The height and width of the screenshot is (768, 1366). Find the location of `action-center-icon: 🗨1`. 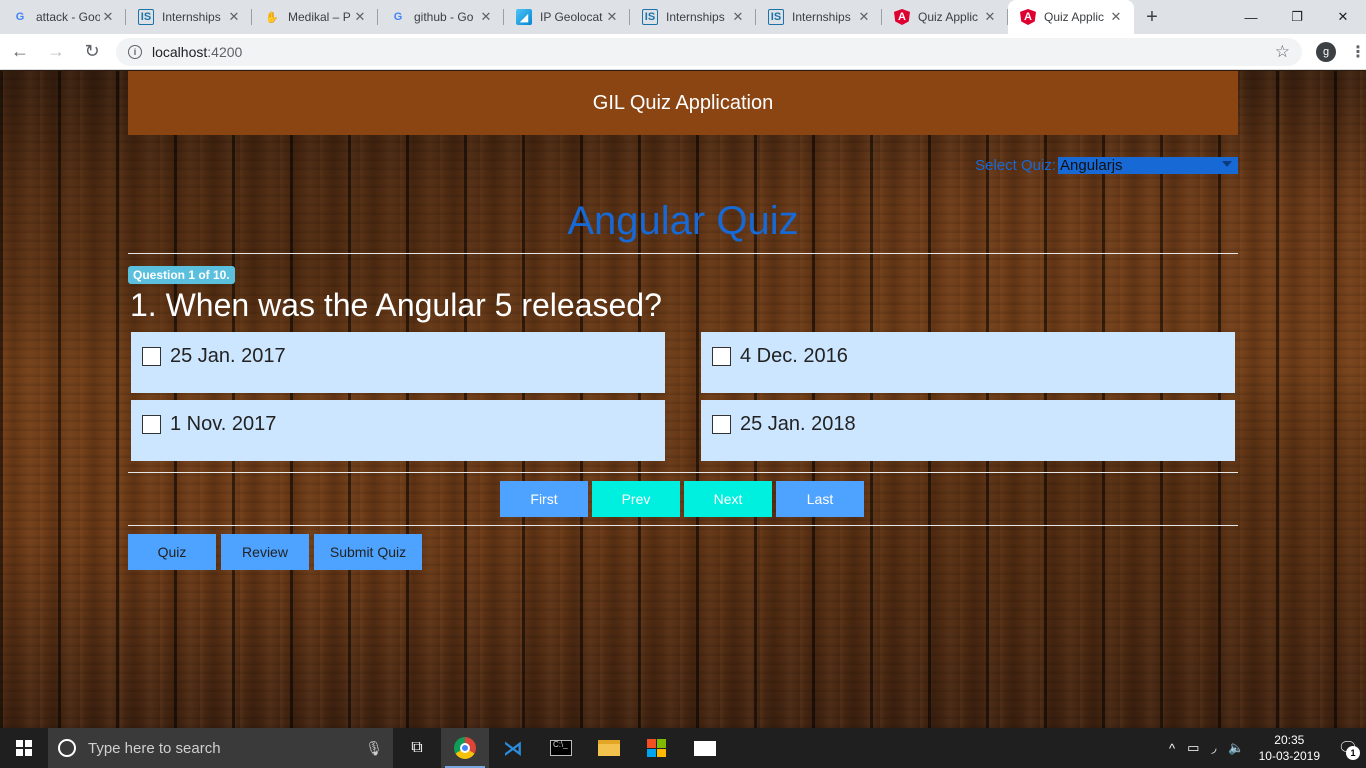

action-center-icon: 🗨1 is located at coordinates (1348, 748).